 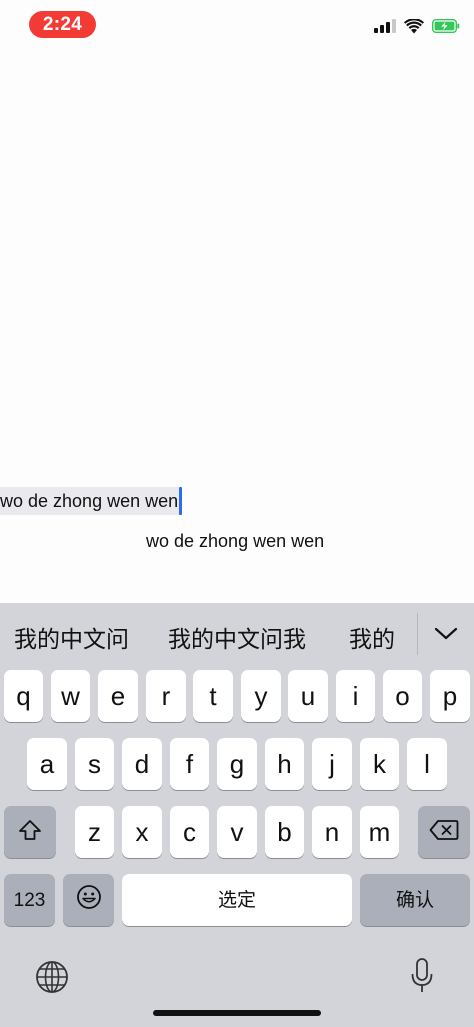 I want to click on status-time: 2:24, so click(x=62, y=24).